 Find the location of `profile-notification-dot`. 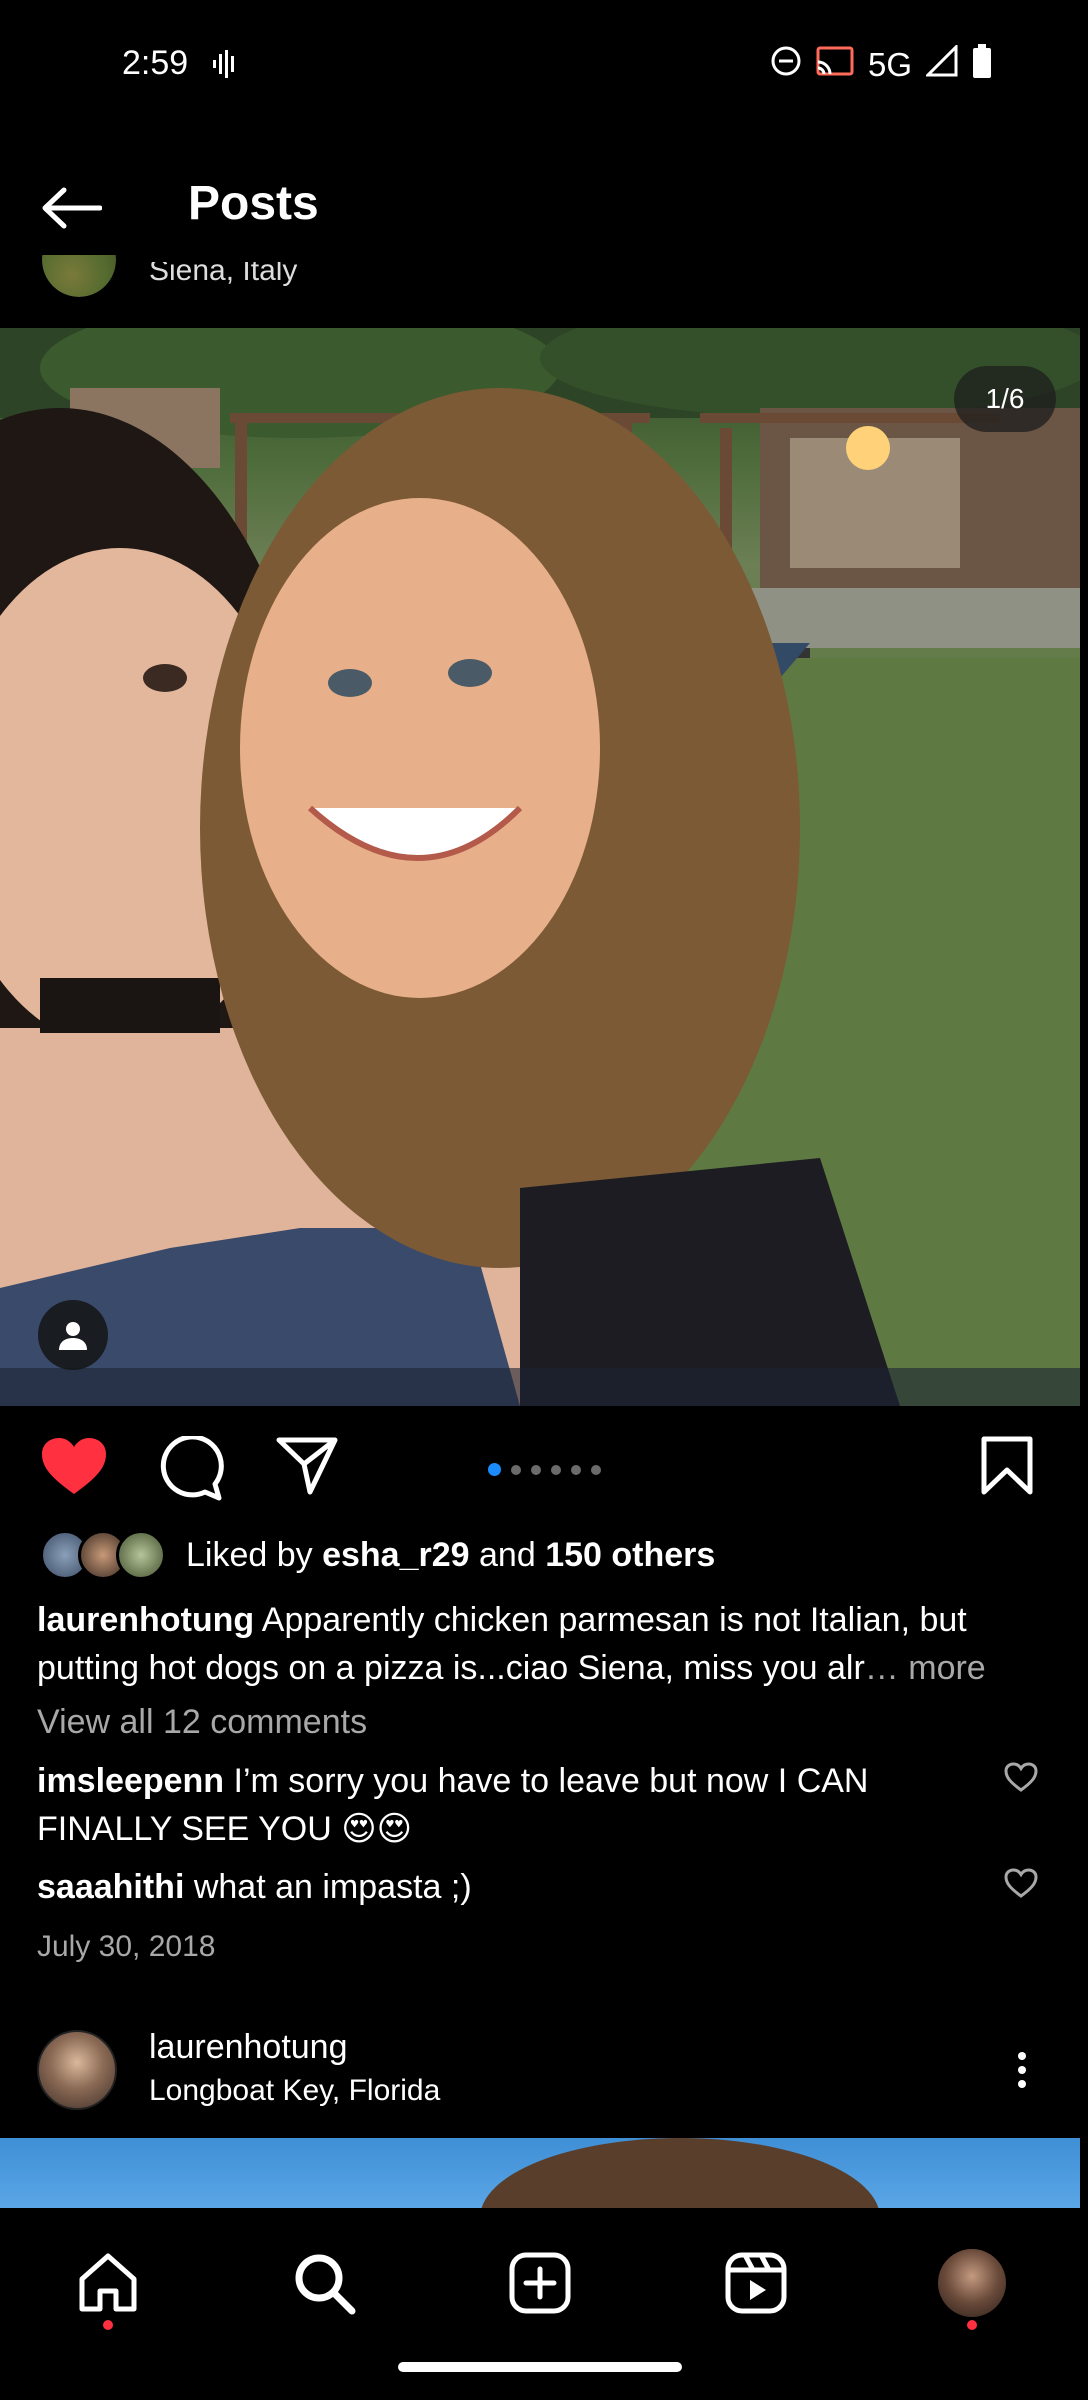

profile-notification-dot is located at coordinates (972, 2325).